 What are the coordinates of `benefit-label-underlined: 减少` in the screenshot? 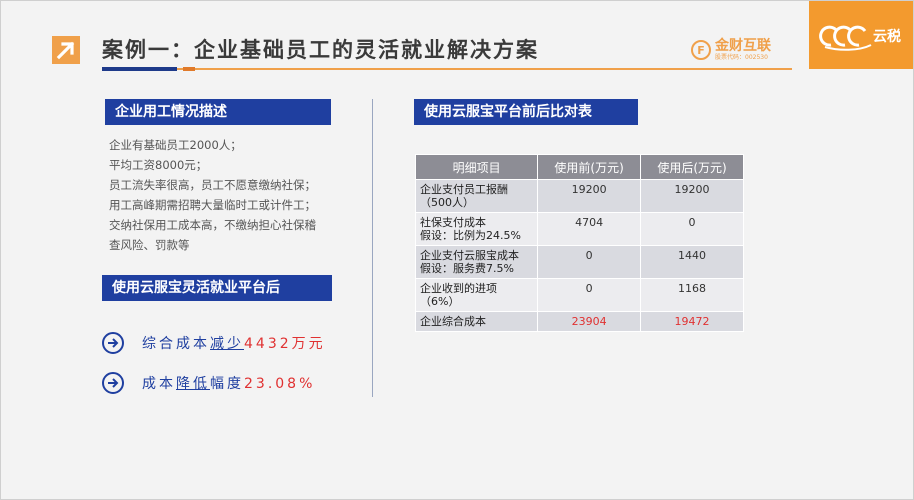 It's located at (227, 344).